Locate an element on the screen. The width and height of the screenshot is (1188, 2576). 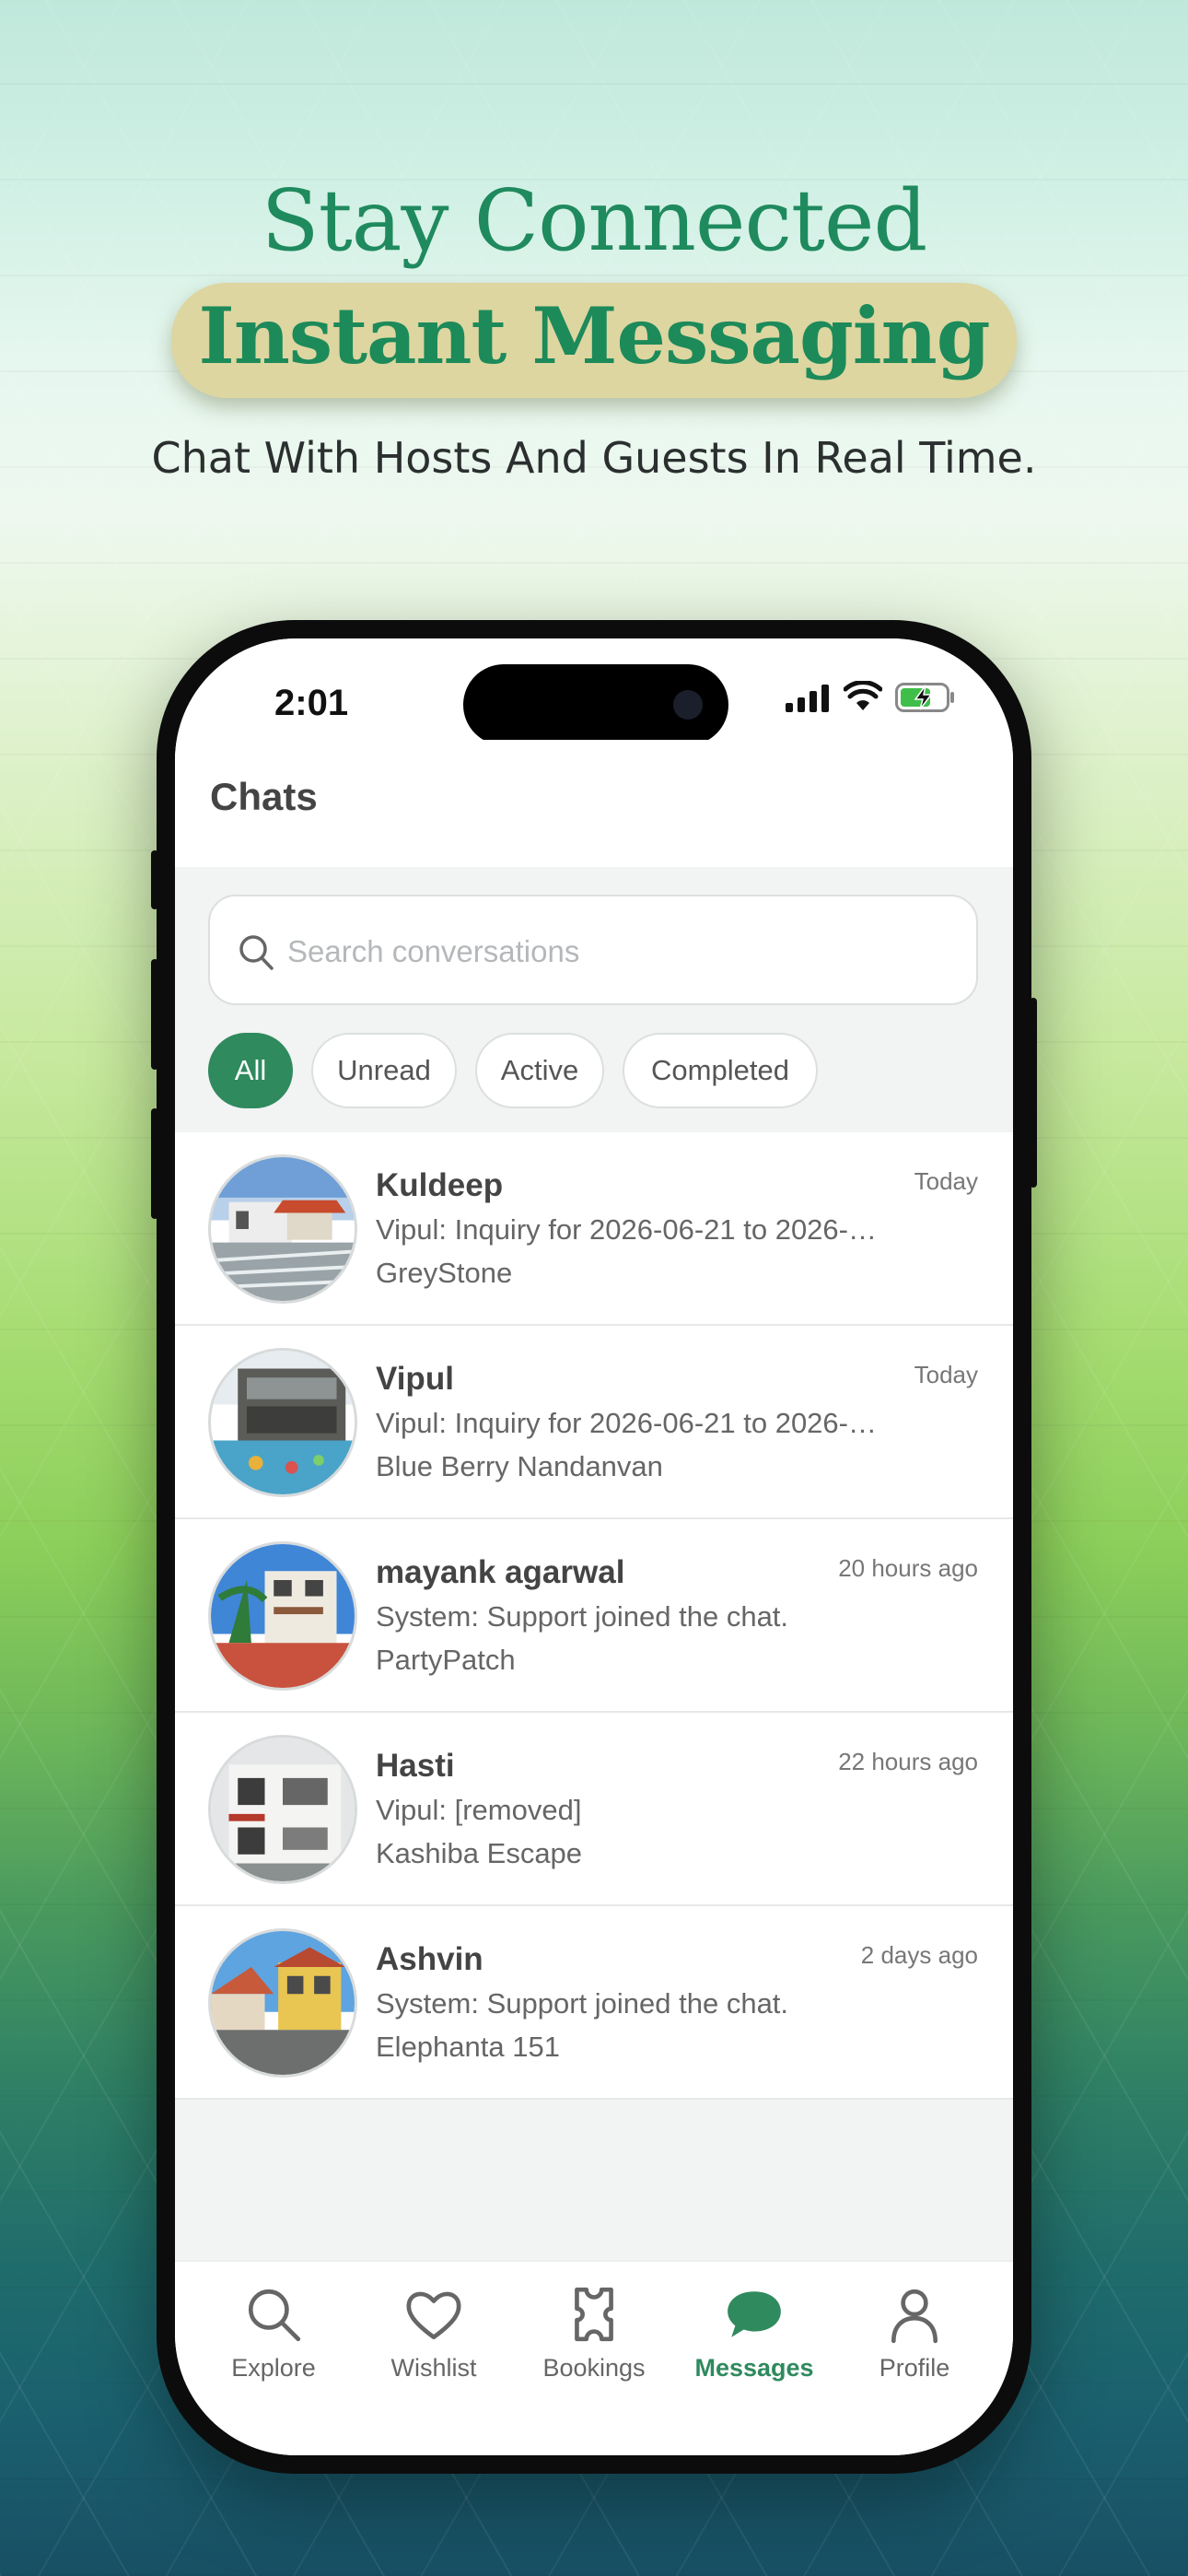
chat-timestamp: 20 hours ago is located at coordinates (908, 1568).